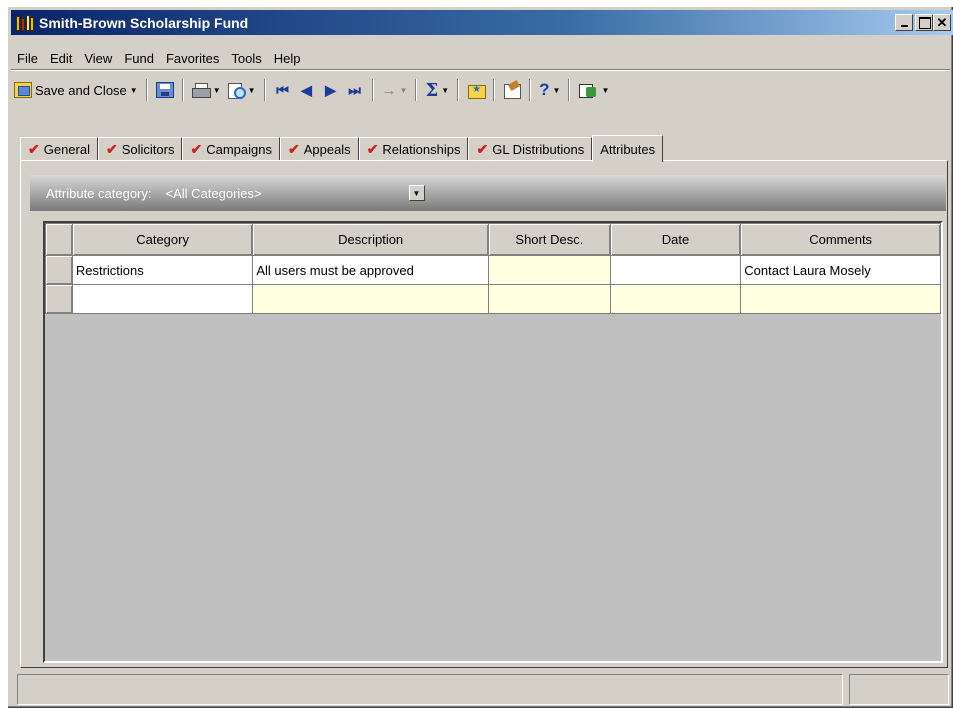  I want to click on column-header-category: Category, so click(162, 239).